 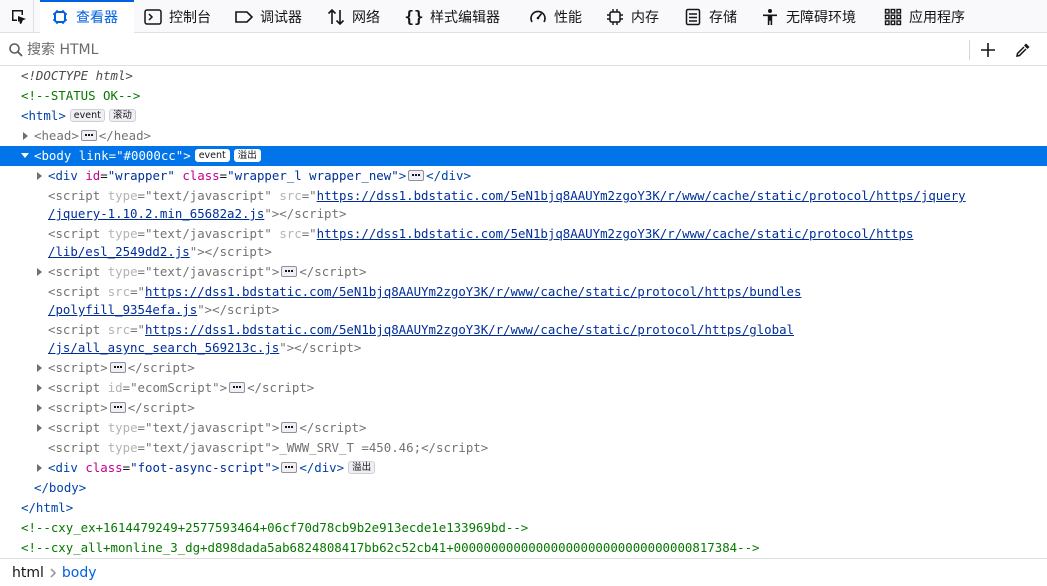 I want to click on script-src-link: /lib/esl_2549dd2.js, so click(x=119, y=251).